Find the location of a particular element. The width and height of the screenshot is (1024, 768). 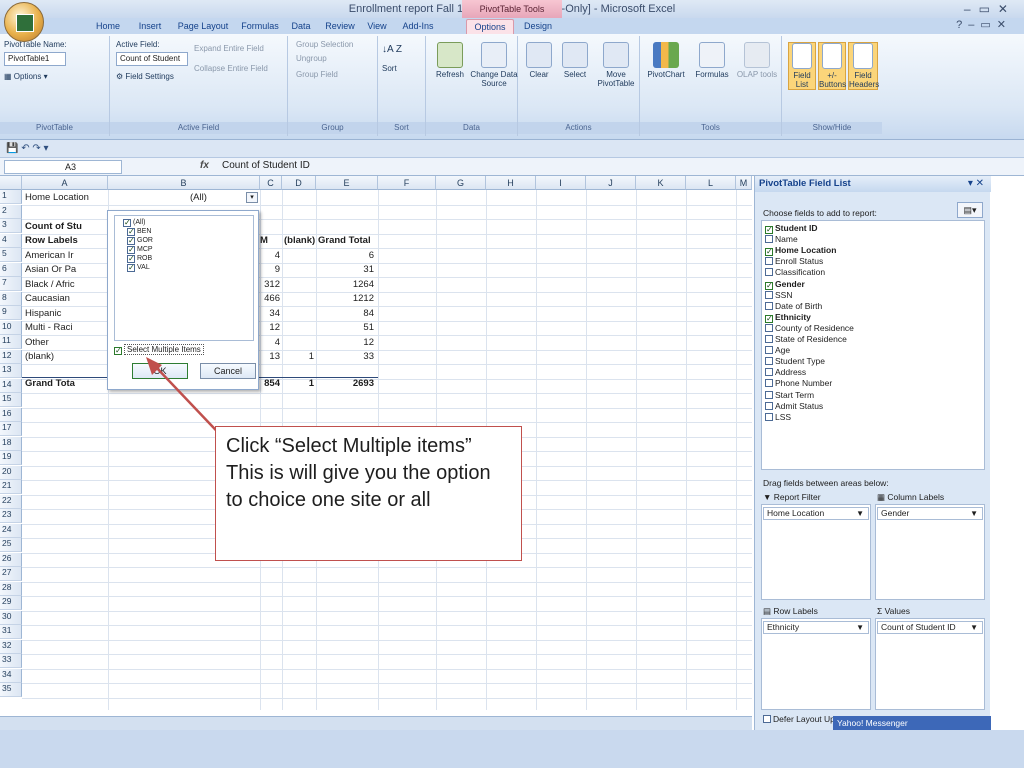

row-header: 21 is located at coordinates (11, 487).